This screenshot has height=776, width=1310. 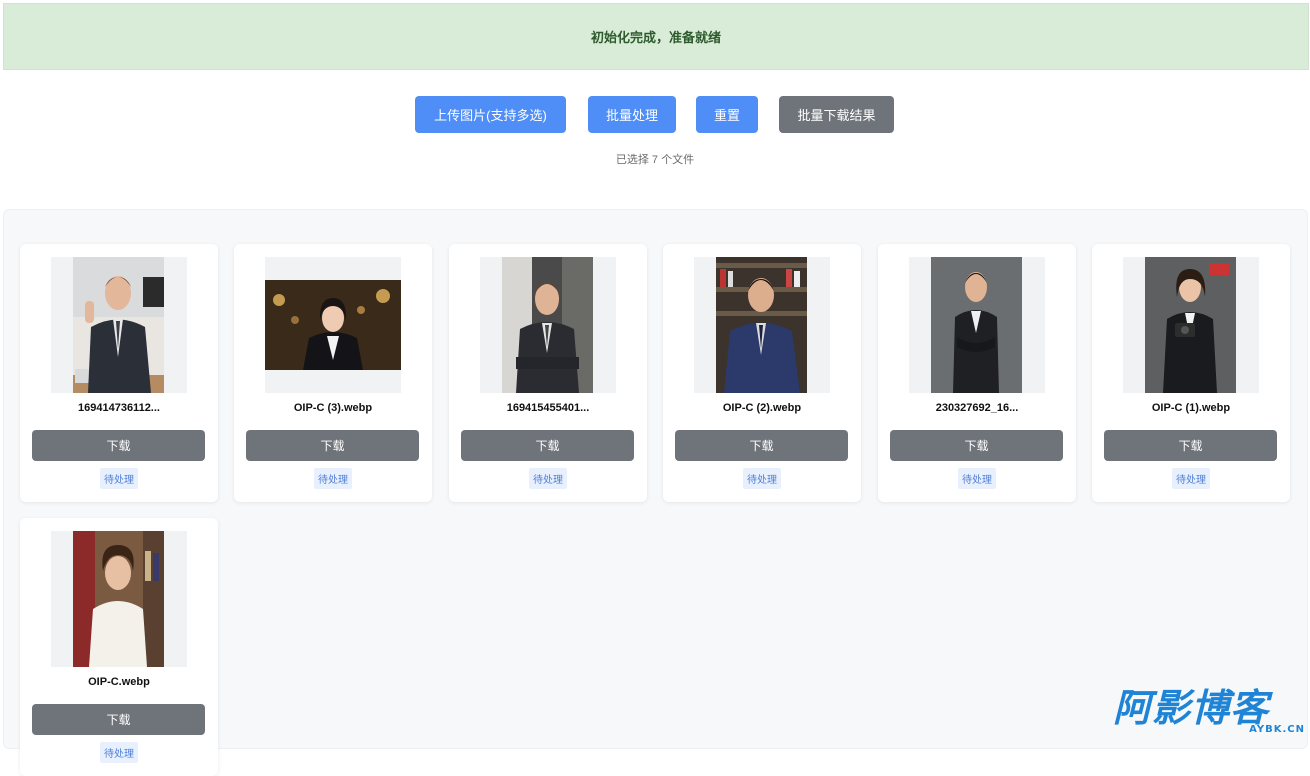 I want to click on image-card: OIP-C (3).webp 下载 待处理, so click(x=333, y=373).